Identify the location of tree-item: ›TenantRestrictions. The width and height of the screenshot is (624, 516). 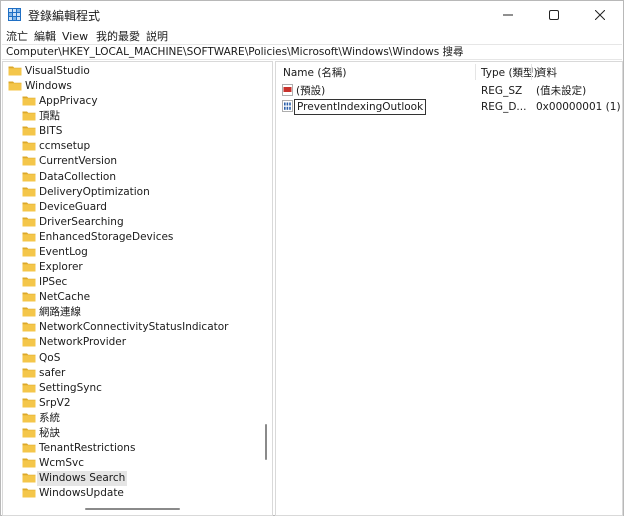
(137, 448).